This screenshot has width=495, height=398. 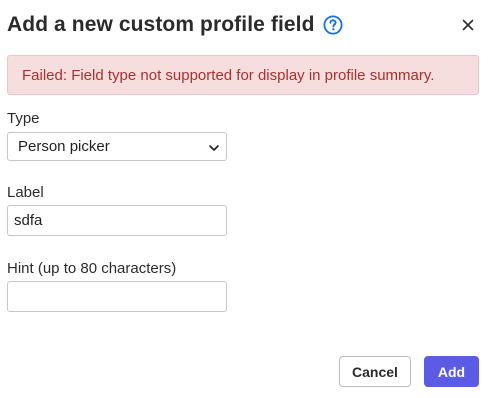 I want to click on help-icon, so click(x=333, y=25).